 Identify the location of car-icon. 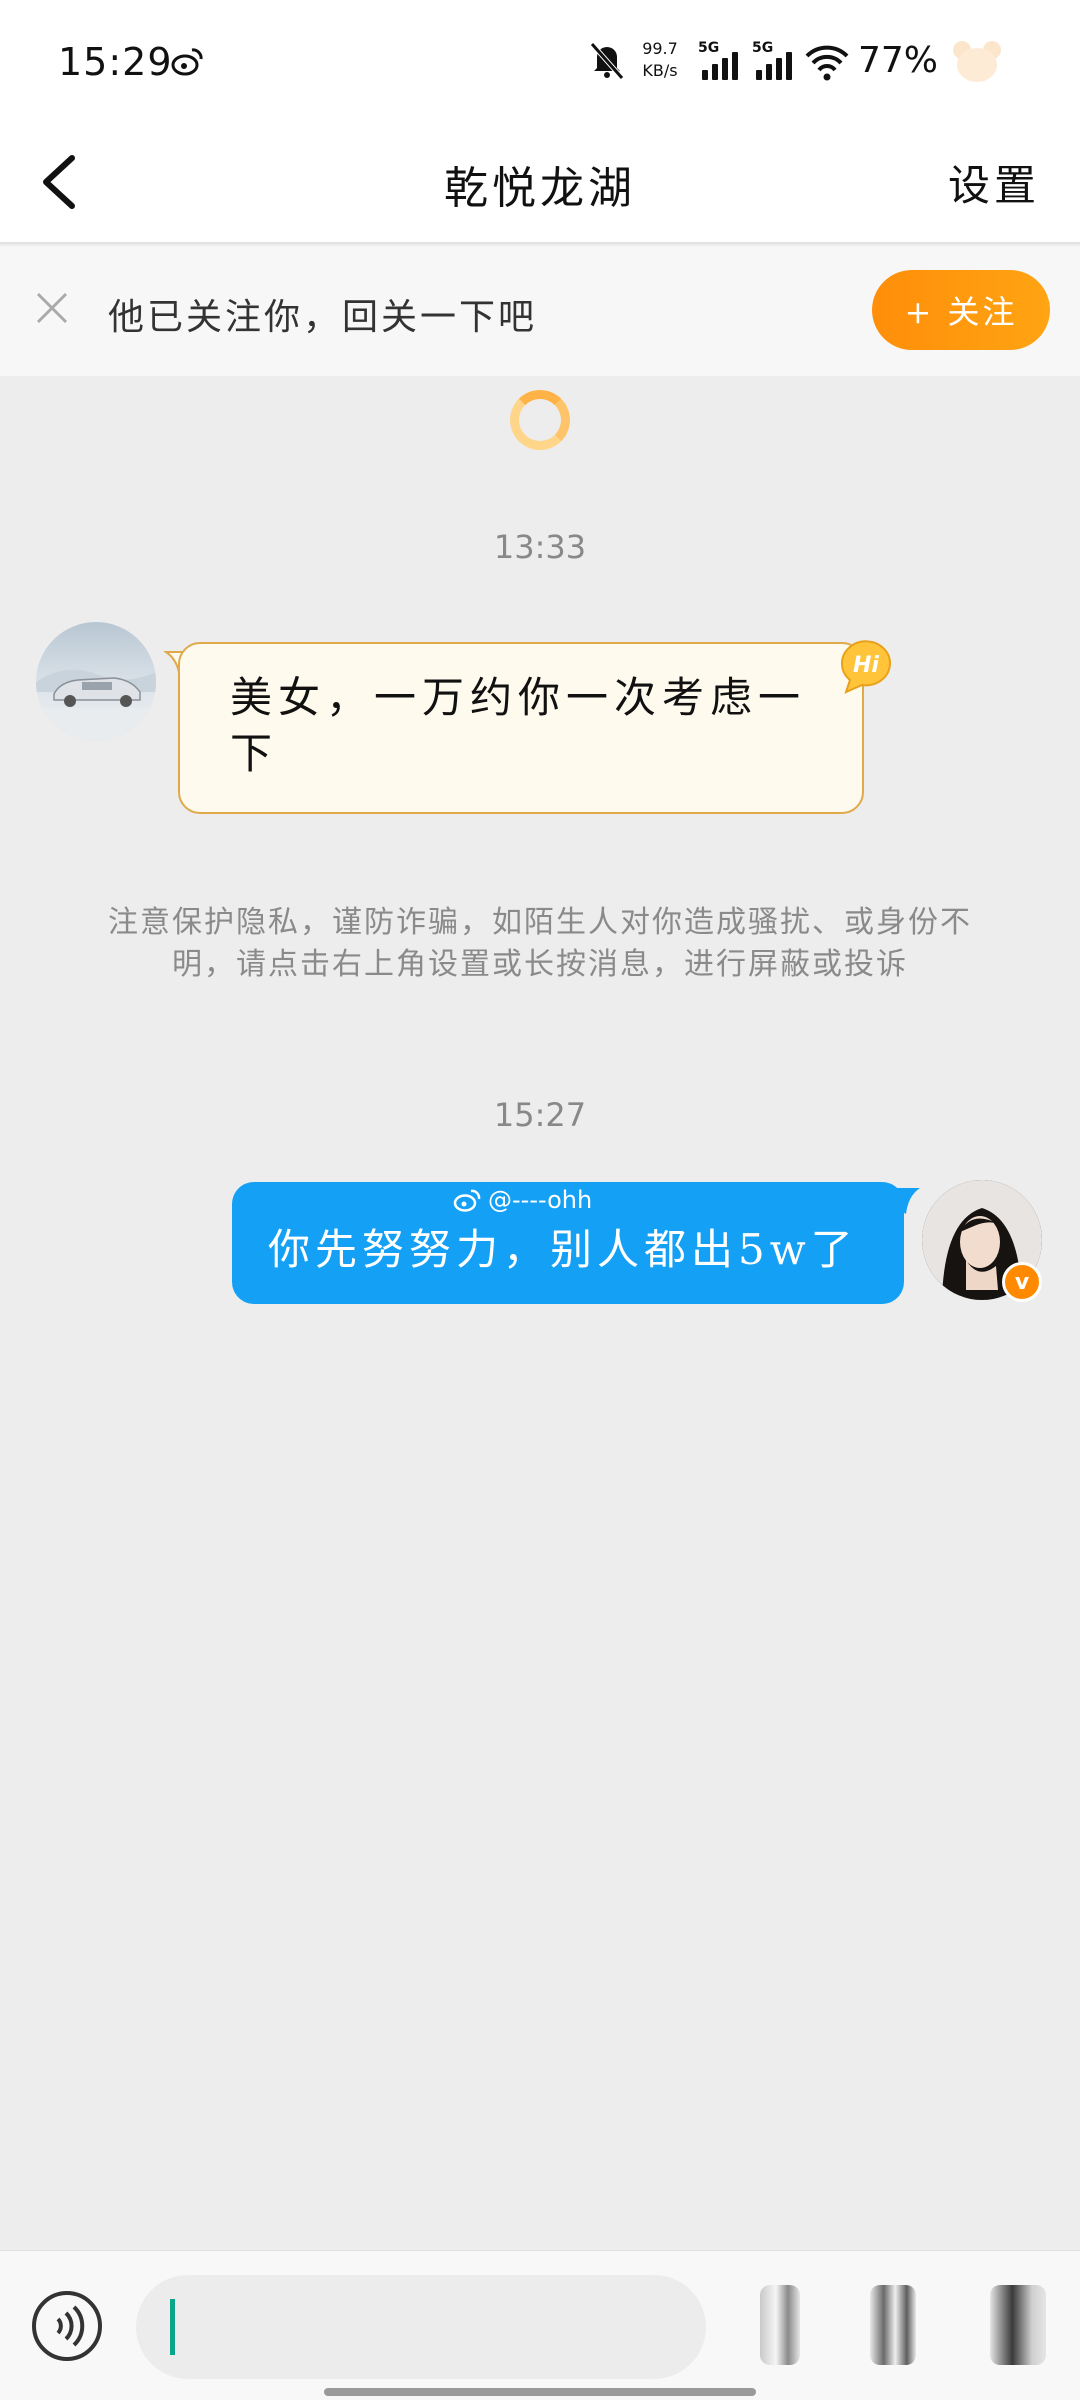
(96, 705).